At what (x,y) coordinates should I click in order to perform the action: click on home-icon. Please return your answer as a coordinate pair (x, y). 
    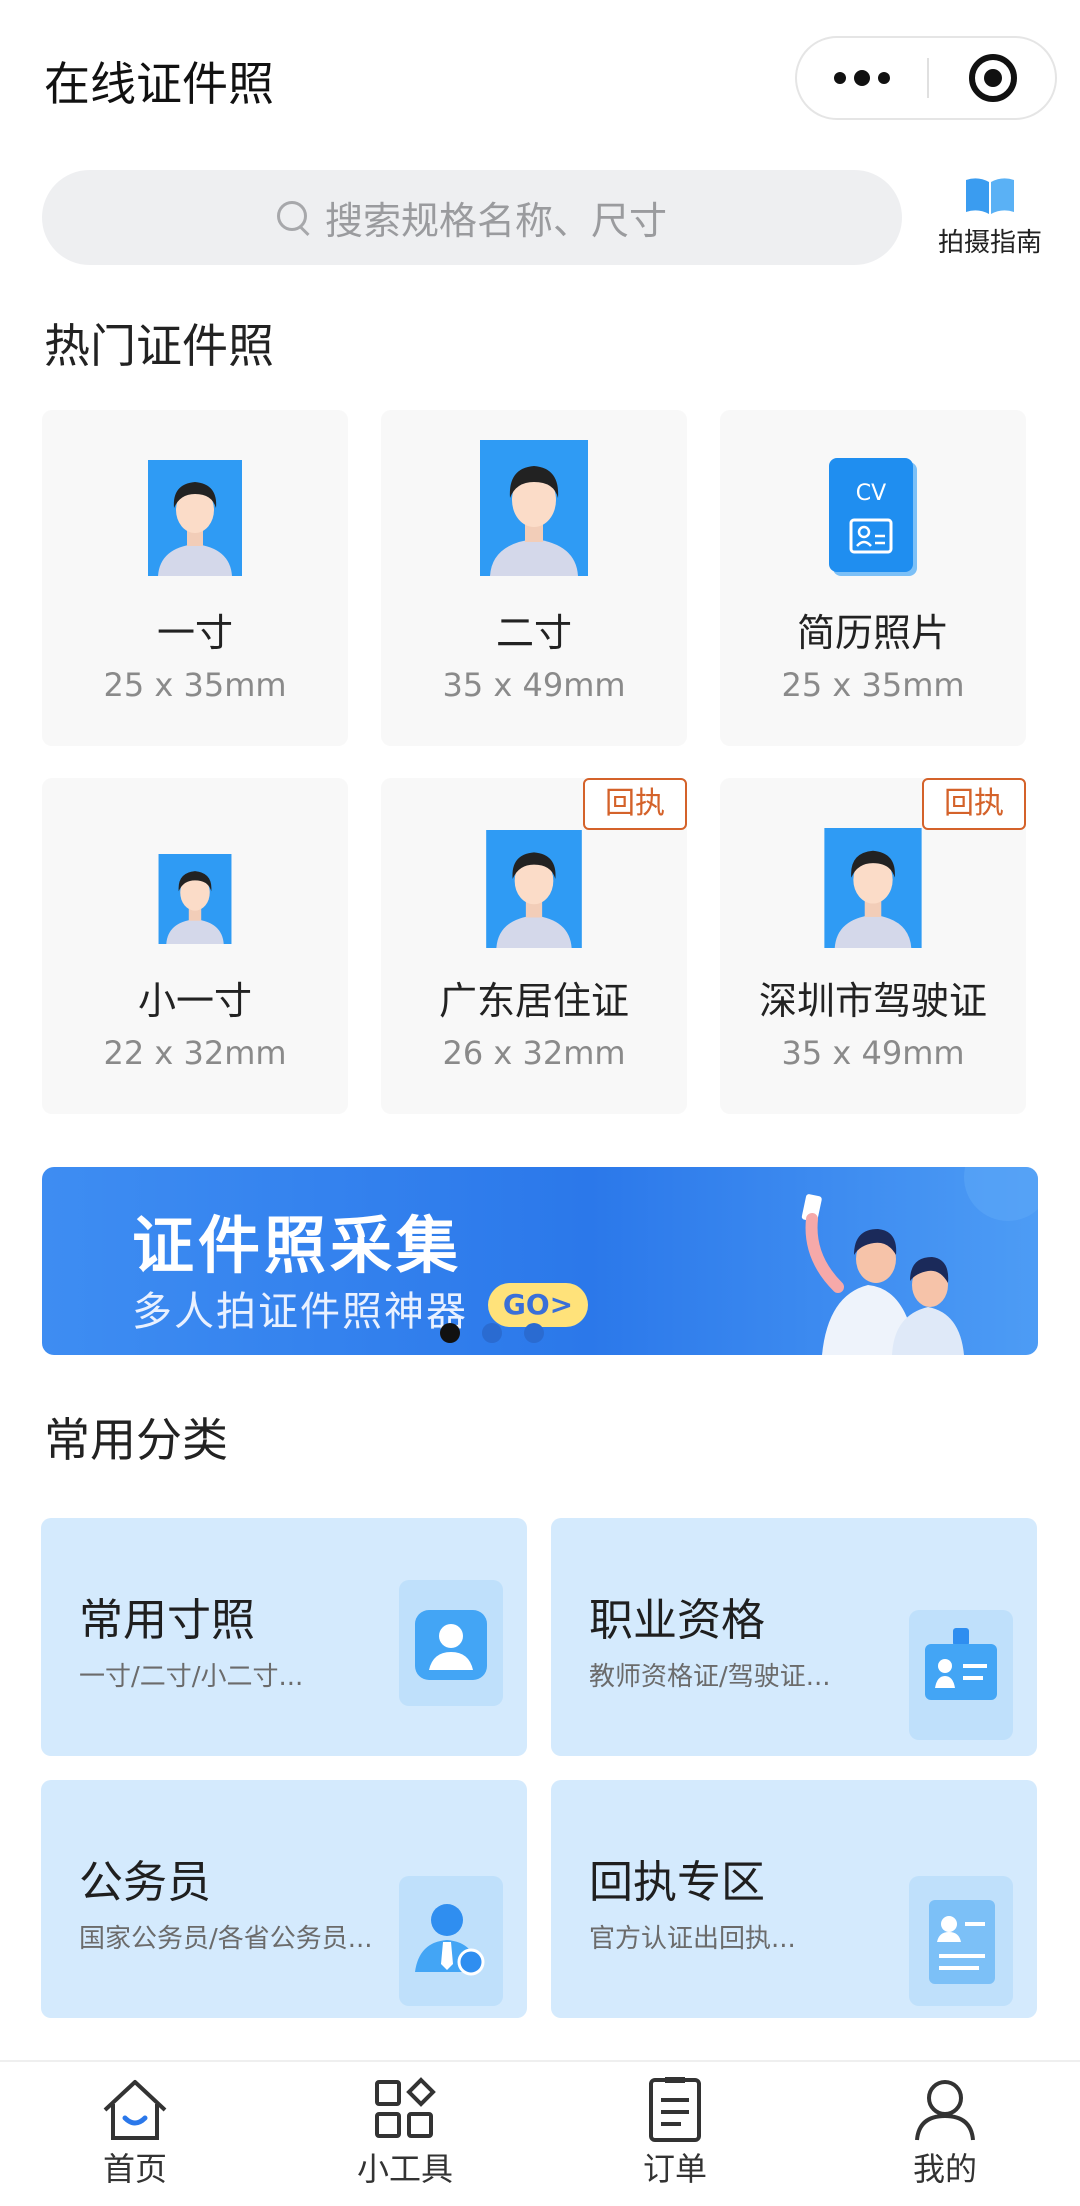
    Looking at the image, I should click on (135, 2110).